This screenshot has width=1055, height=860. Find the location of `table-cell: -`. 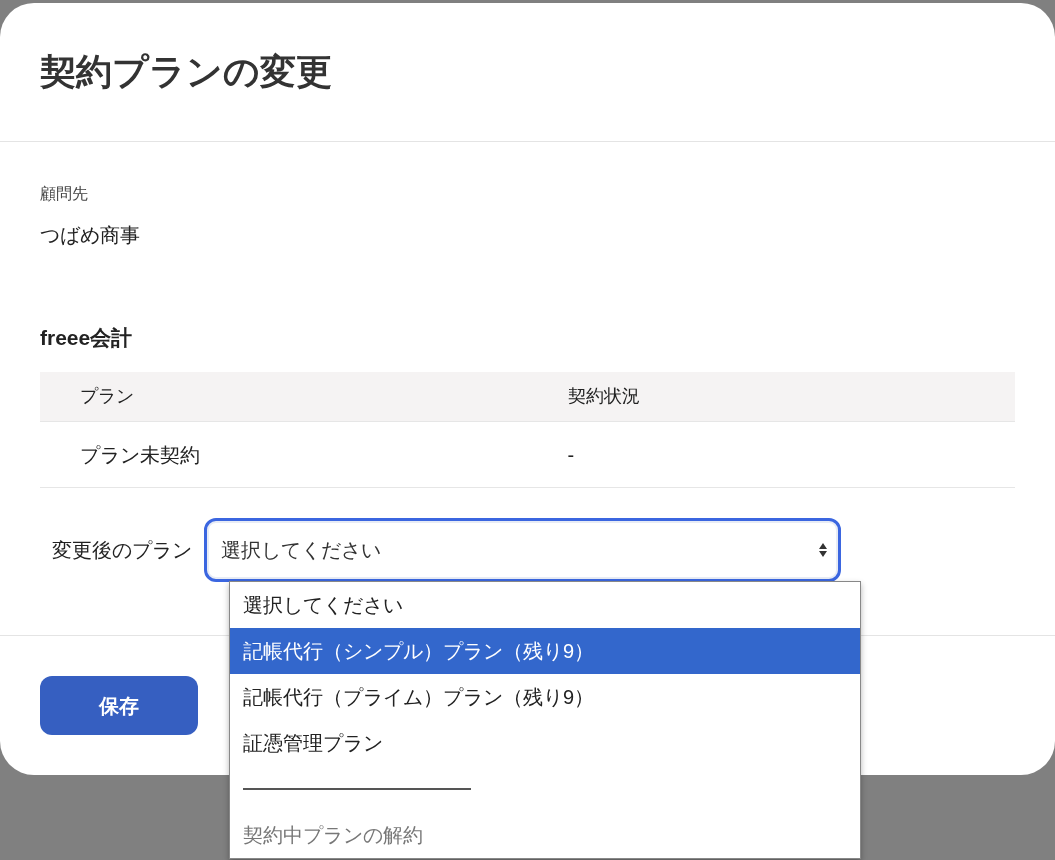

table-cell: - is located at coordinates (771, 454).